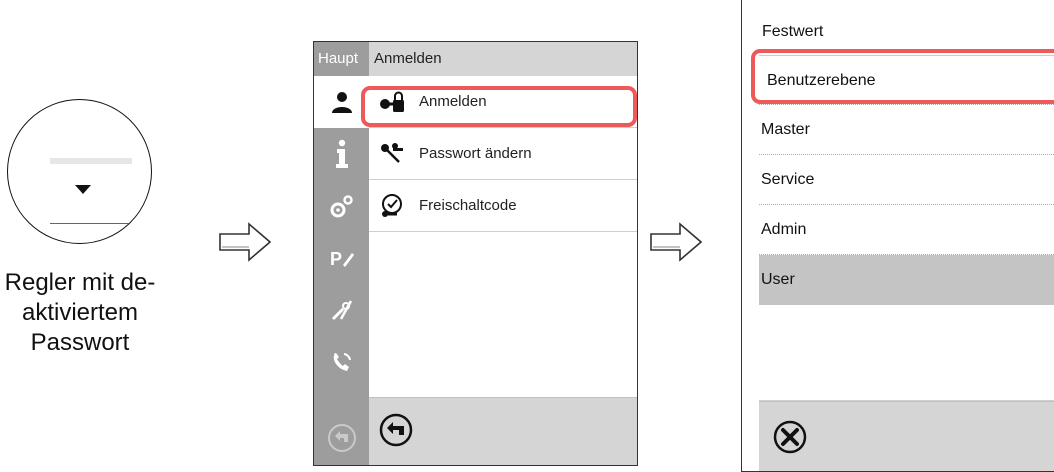 The image size is (1054, 472). Describe the element at coordinates (793, 31) in the screenshot. I see `dialog-title: Festwert` at that location.